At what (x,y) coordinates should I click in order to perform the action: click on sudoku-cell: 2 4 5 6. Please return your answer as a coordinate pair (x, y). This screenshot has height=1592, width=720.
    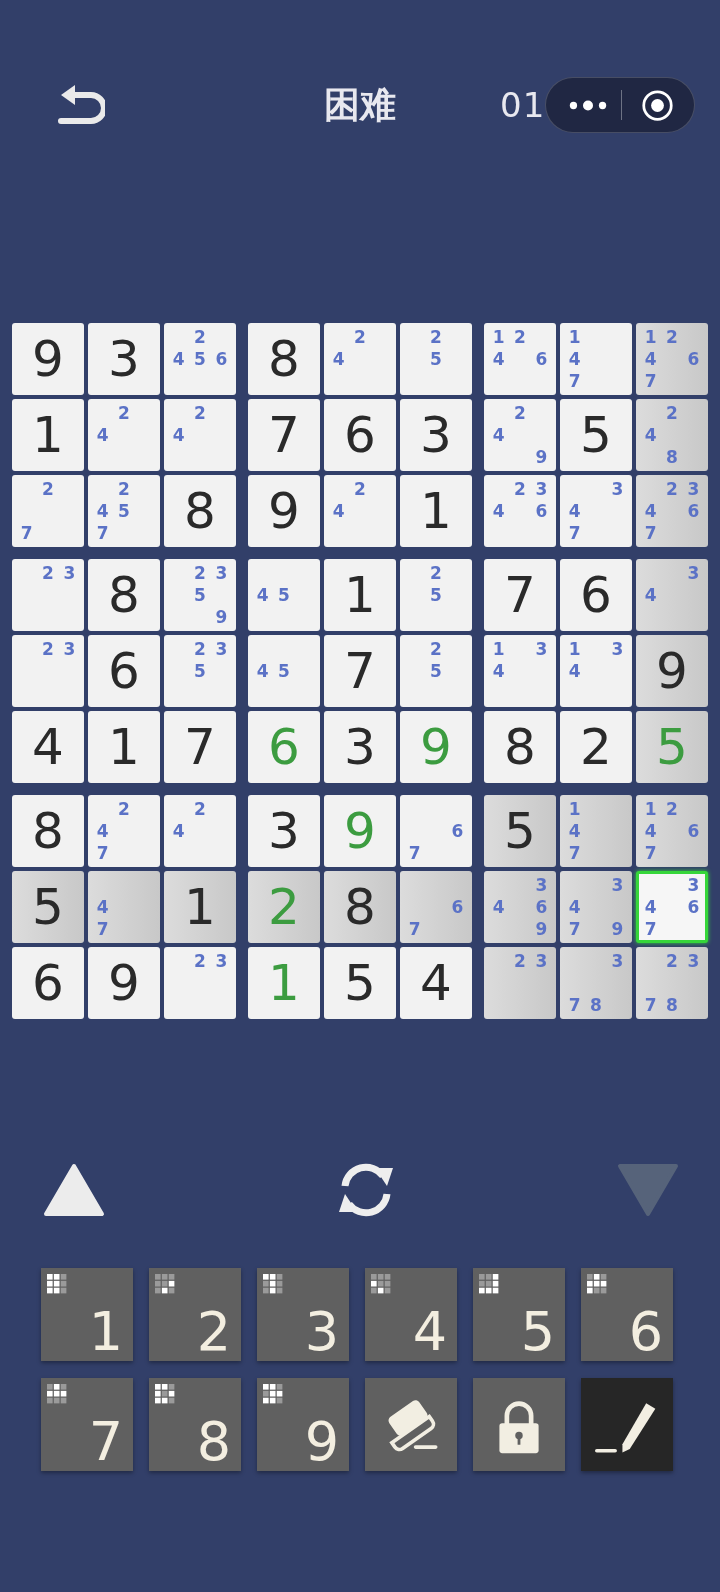
    Looking at the image, I should click on (200, 359).